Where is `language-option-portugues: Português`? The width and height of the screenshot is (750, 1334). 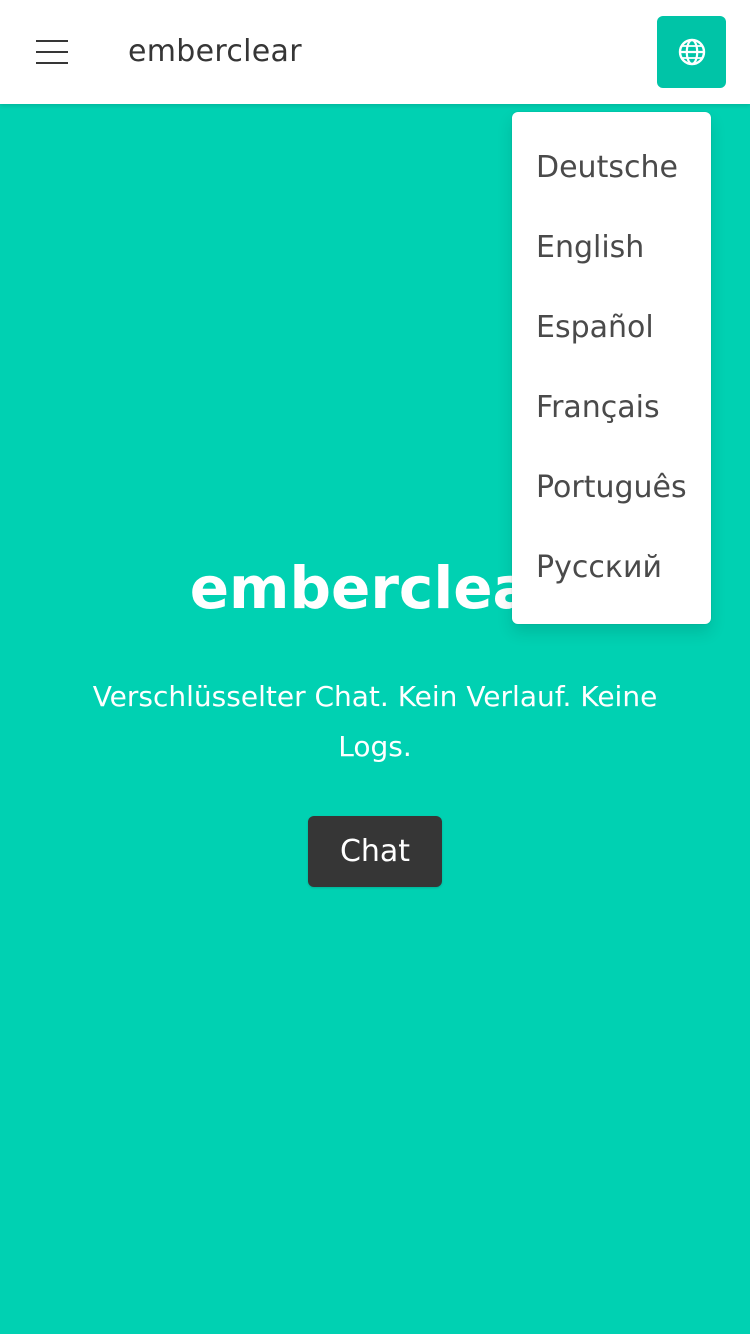 language-option-portugues: Português is located at coordinates (623, 488).